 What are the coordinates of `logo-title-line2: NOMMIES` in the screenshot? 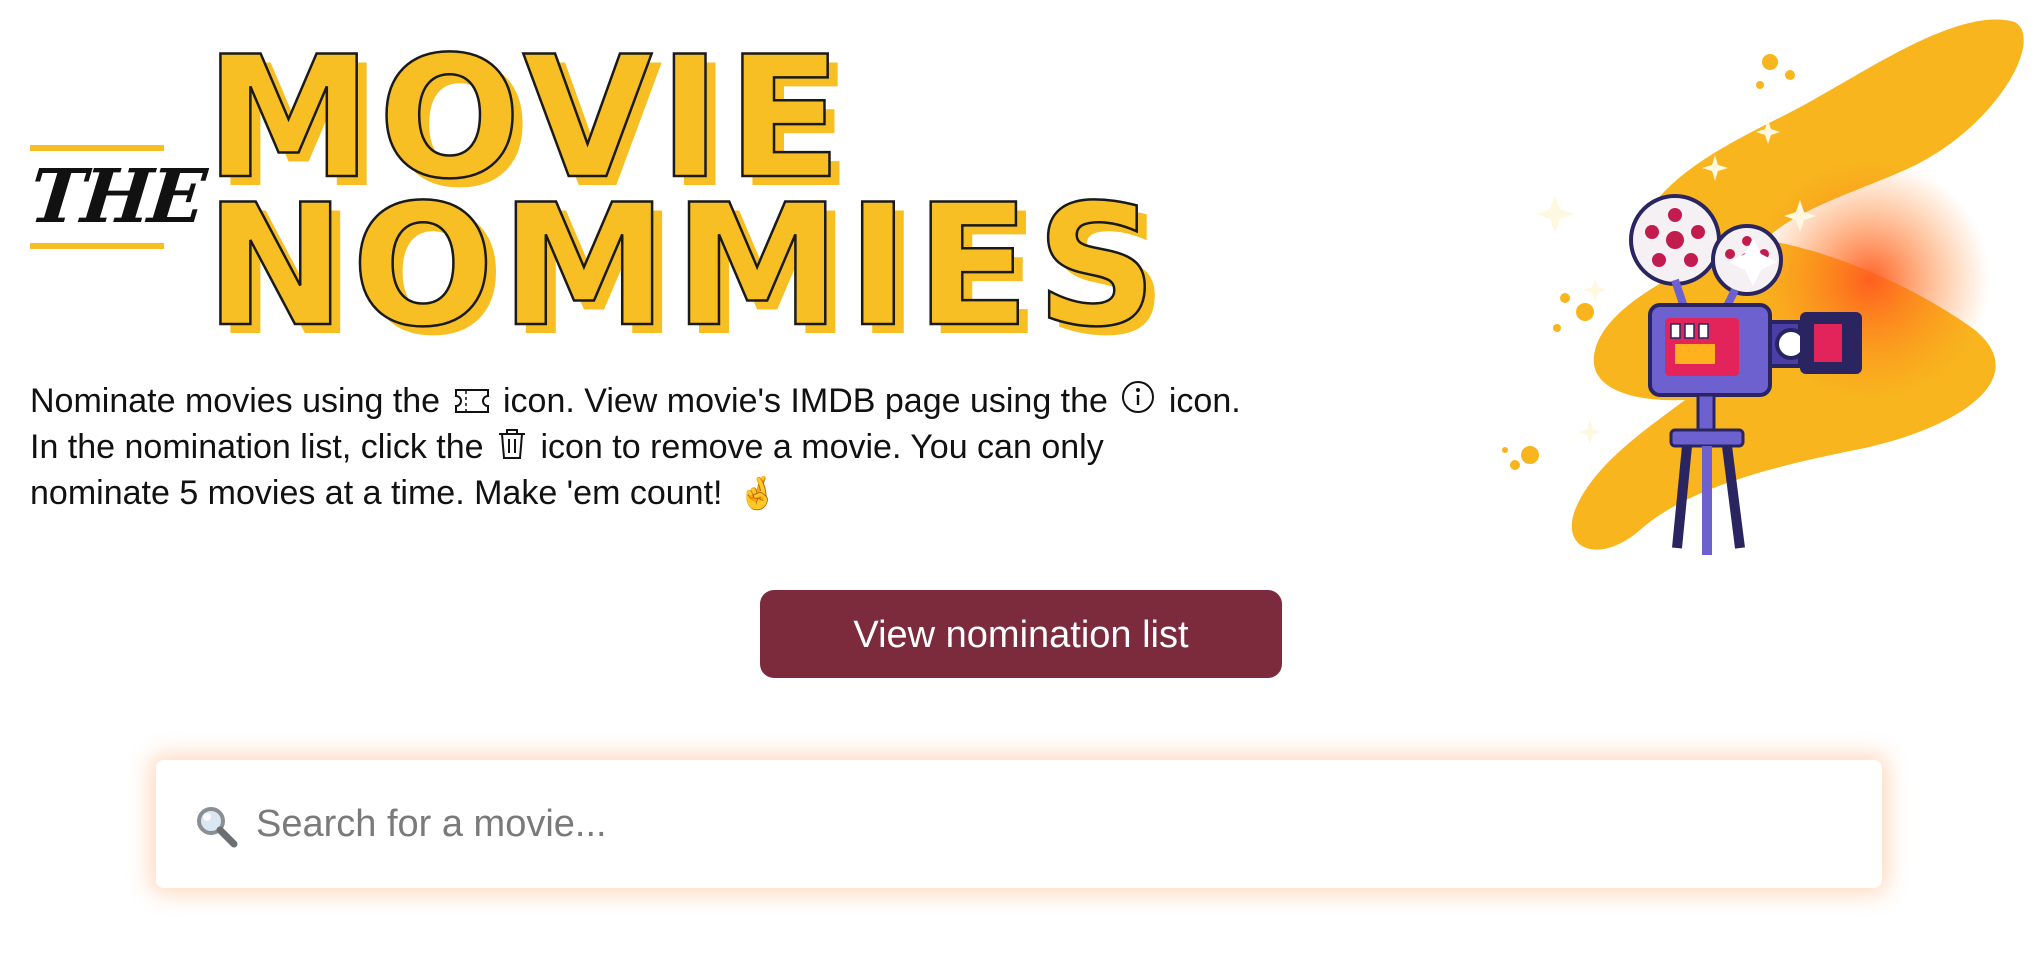 It's located at (684, 264).